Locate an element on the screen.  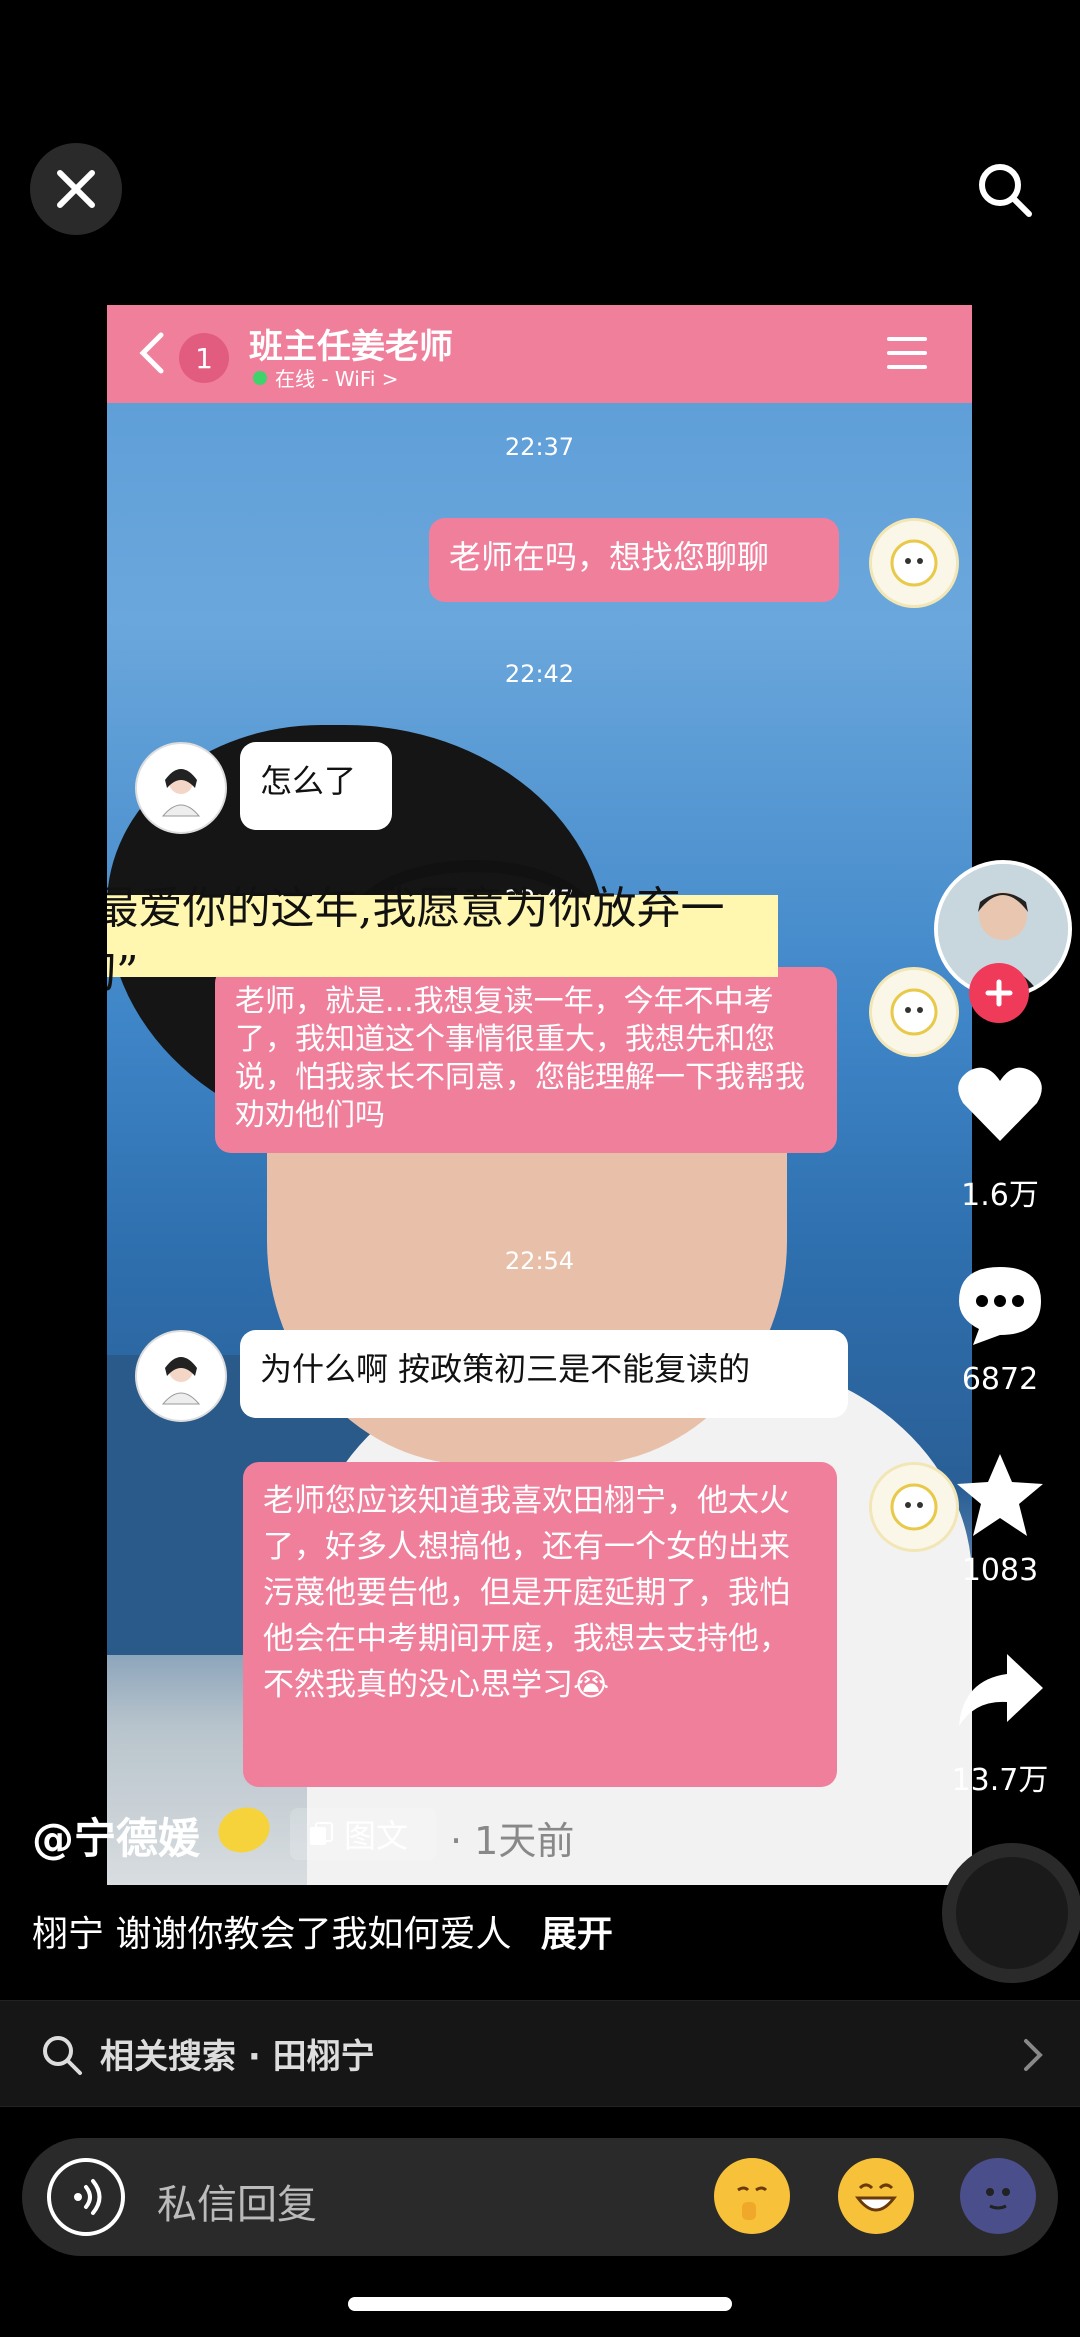
search-button is located at coordinates (1005, 190).